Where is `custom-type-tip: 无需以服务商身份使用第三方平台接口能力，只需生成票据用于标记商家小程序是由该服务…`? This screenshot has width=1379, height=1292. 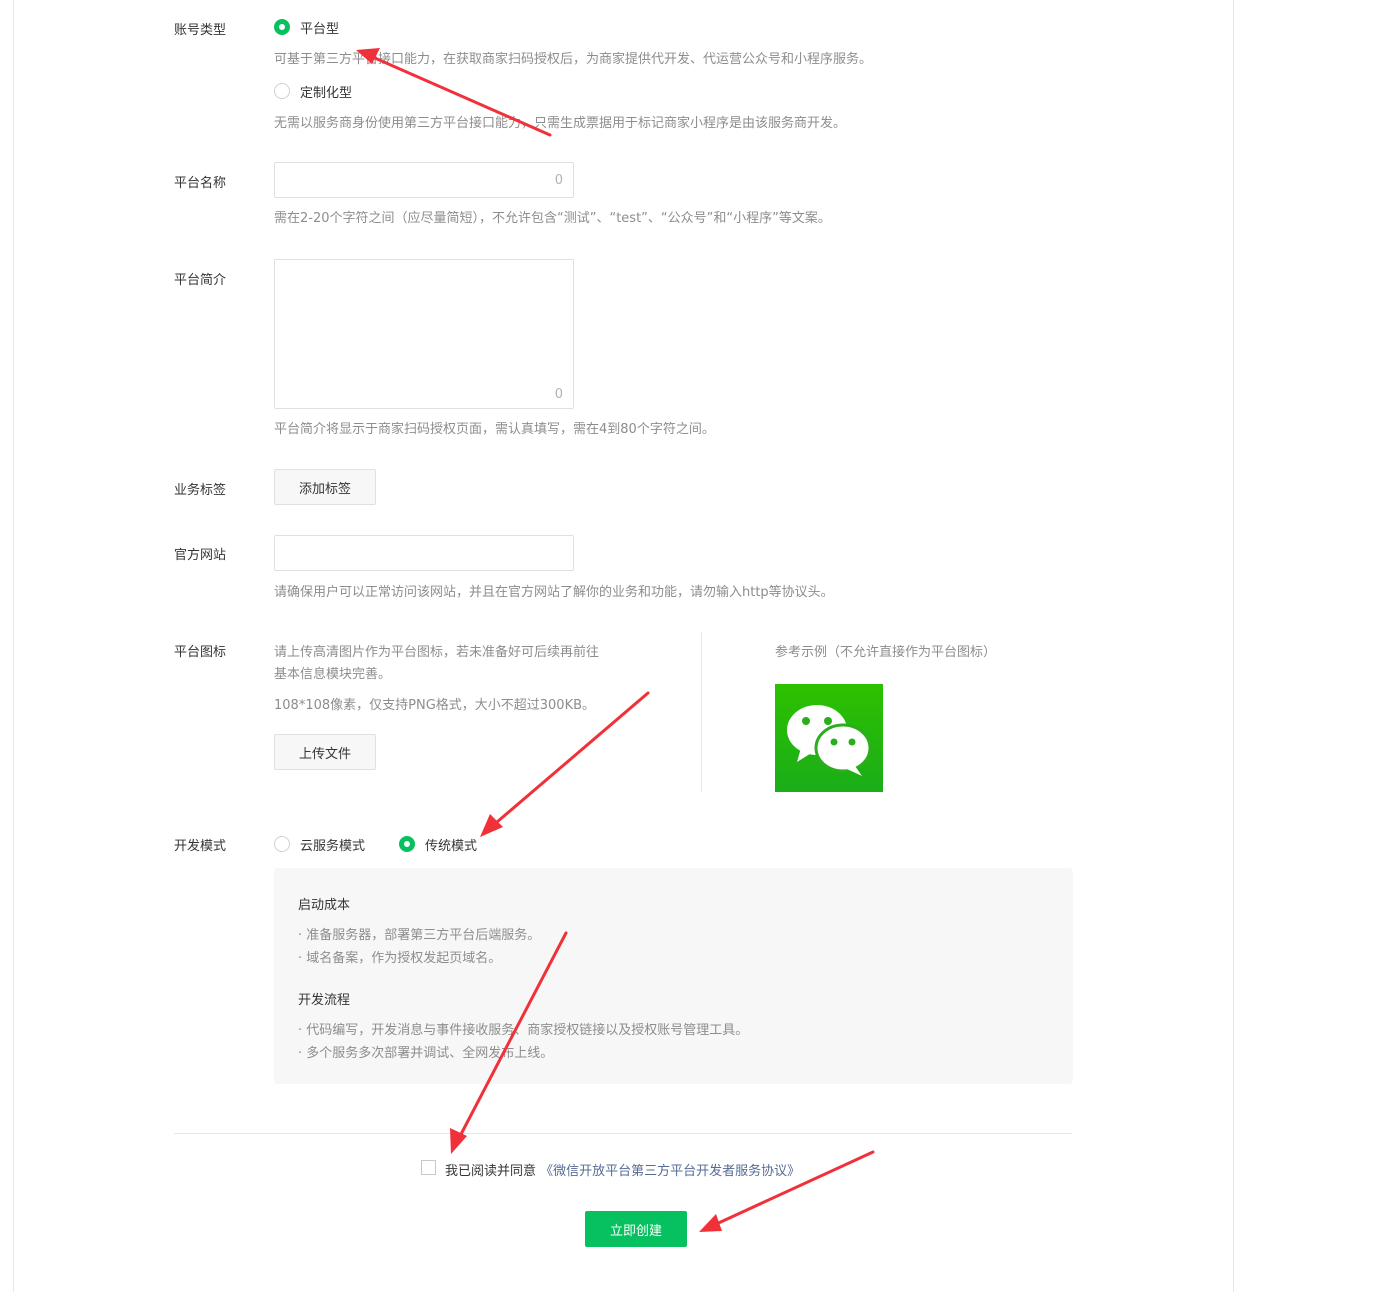 custom-type-tip: 无需以服务商身份使用第三方平台接口能力，只需生成票据用于标记商家小程序是由该服务… is located at coordinates (560, 123).